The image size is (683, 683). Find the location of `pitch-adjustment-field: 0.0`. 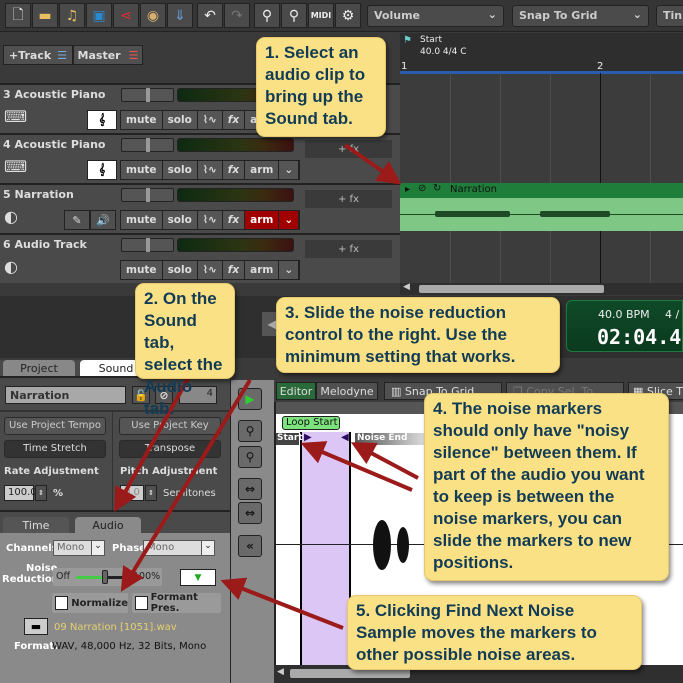

pitch-adjustment-field: 0.0 is located at coordinates (132, 493).